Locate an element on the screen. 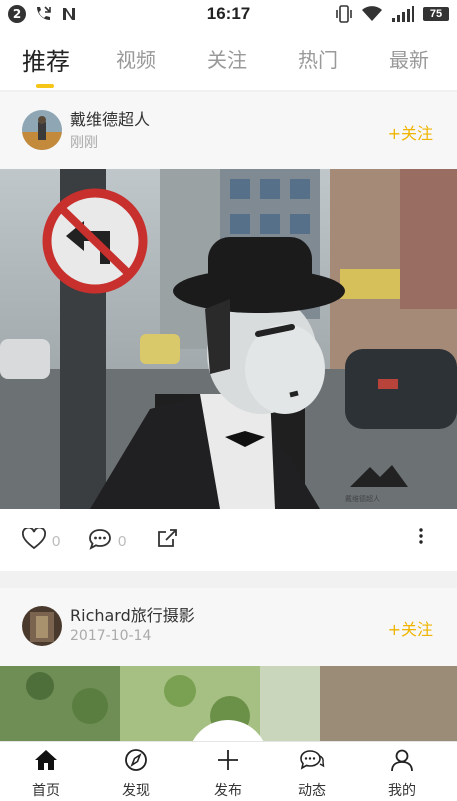 This screenshot has width=457, height=801. battery-indicator: 75 is located at coordinates (436, 14).